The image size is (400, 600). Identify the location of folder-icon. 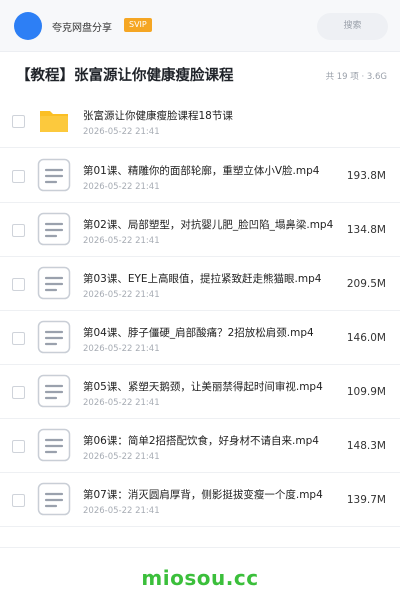
(54, 121).